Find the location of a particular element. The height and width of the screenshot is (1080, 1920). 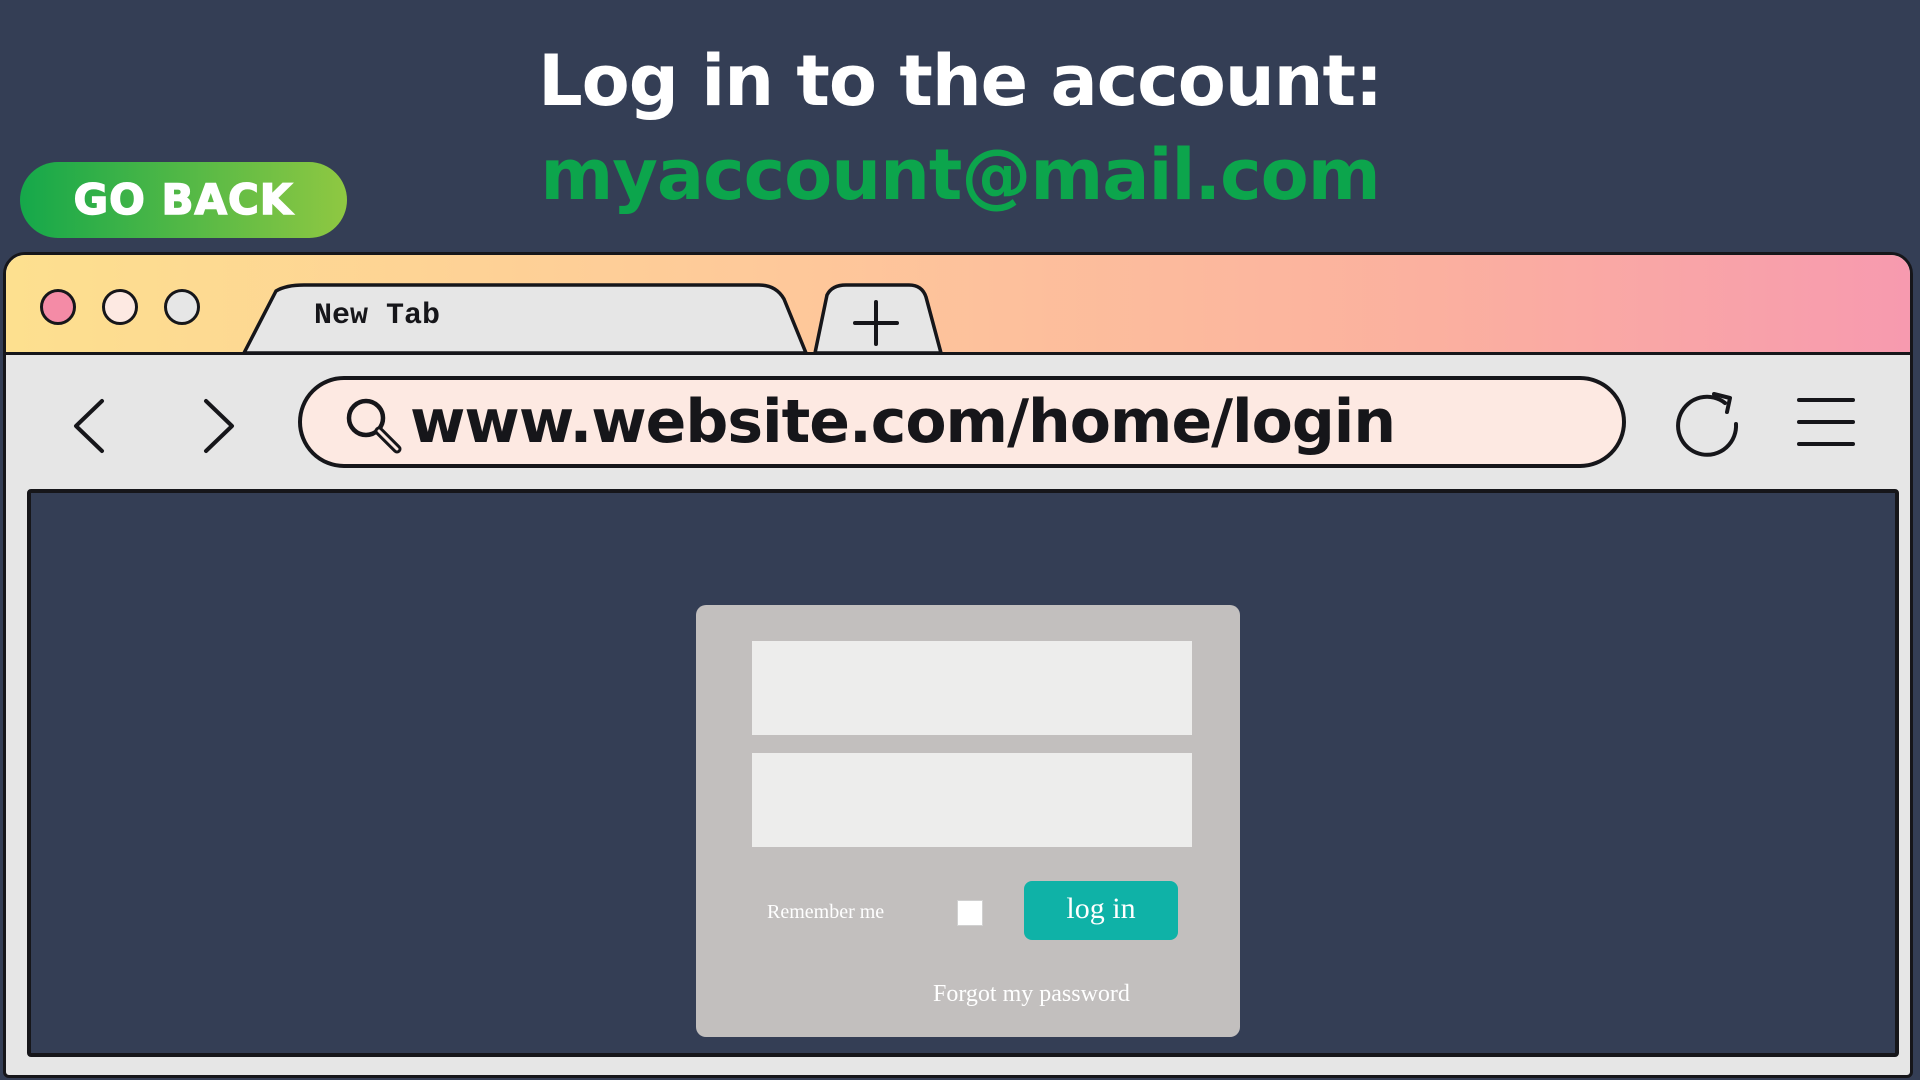

reload-icon is located at coordinates (1707, 424).